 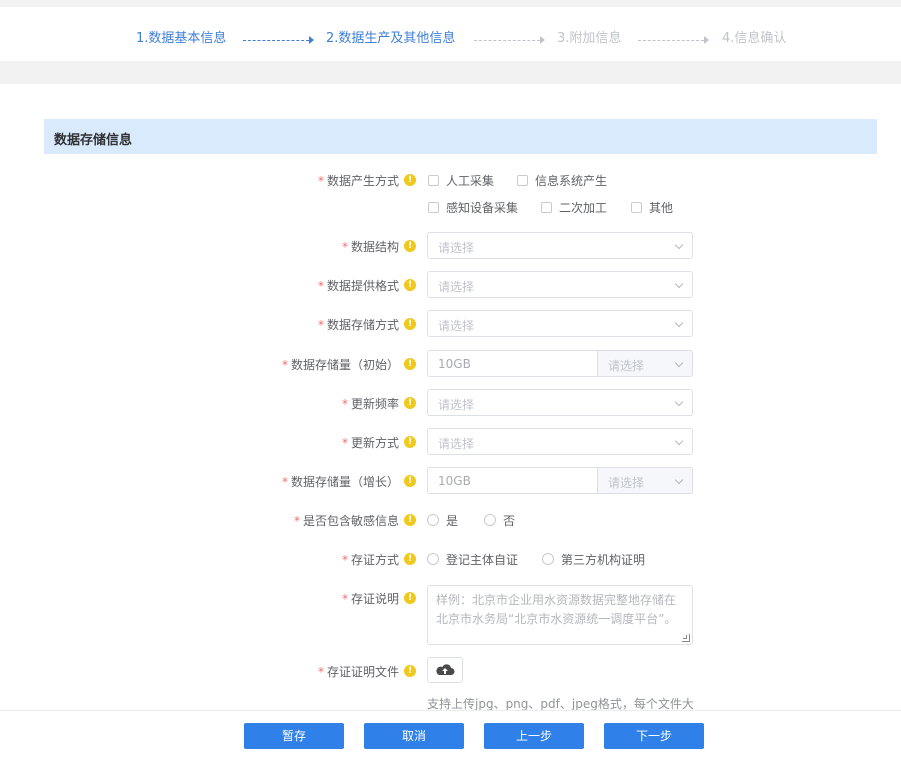 I want to click on radio-self-proof, so click(x=433, y=559).